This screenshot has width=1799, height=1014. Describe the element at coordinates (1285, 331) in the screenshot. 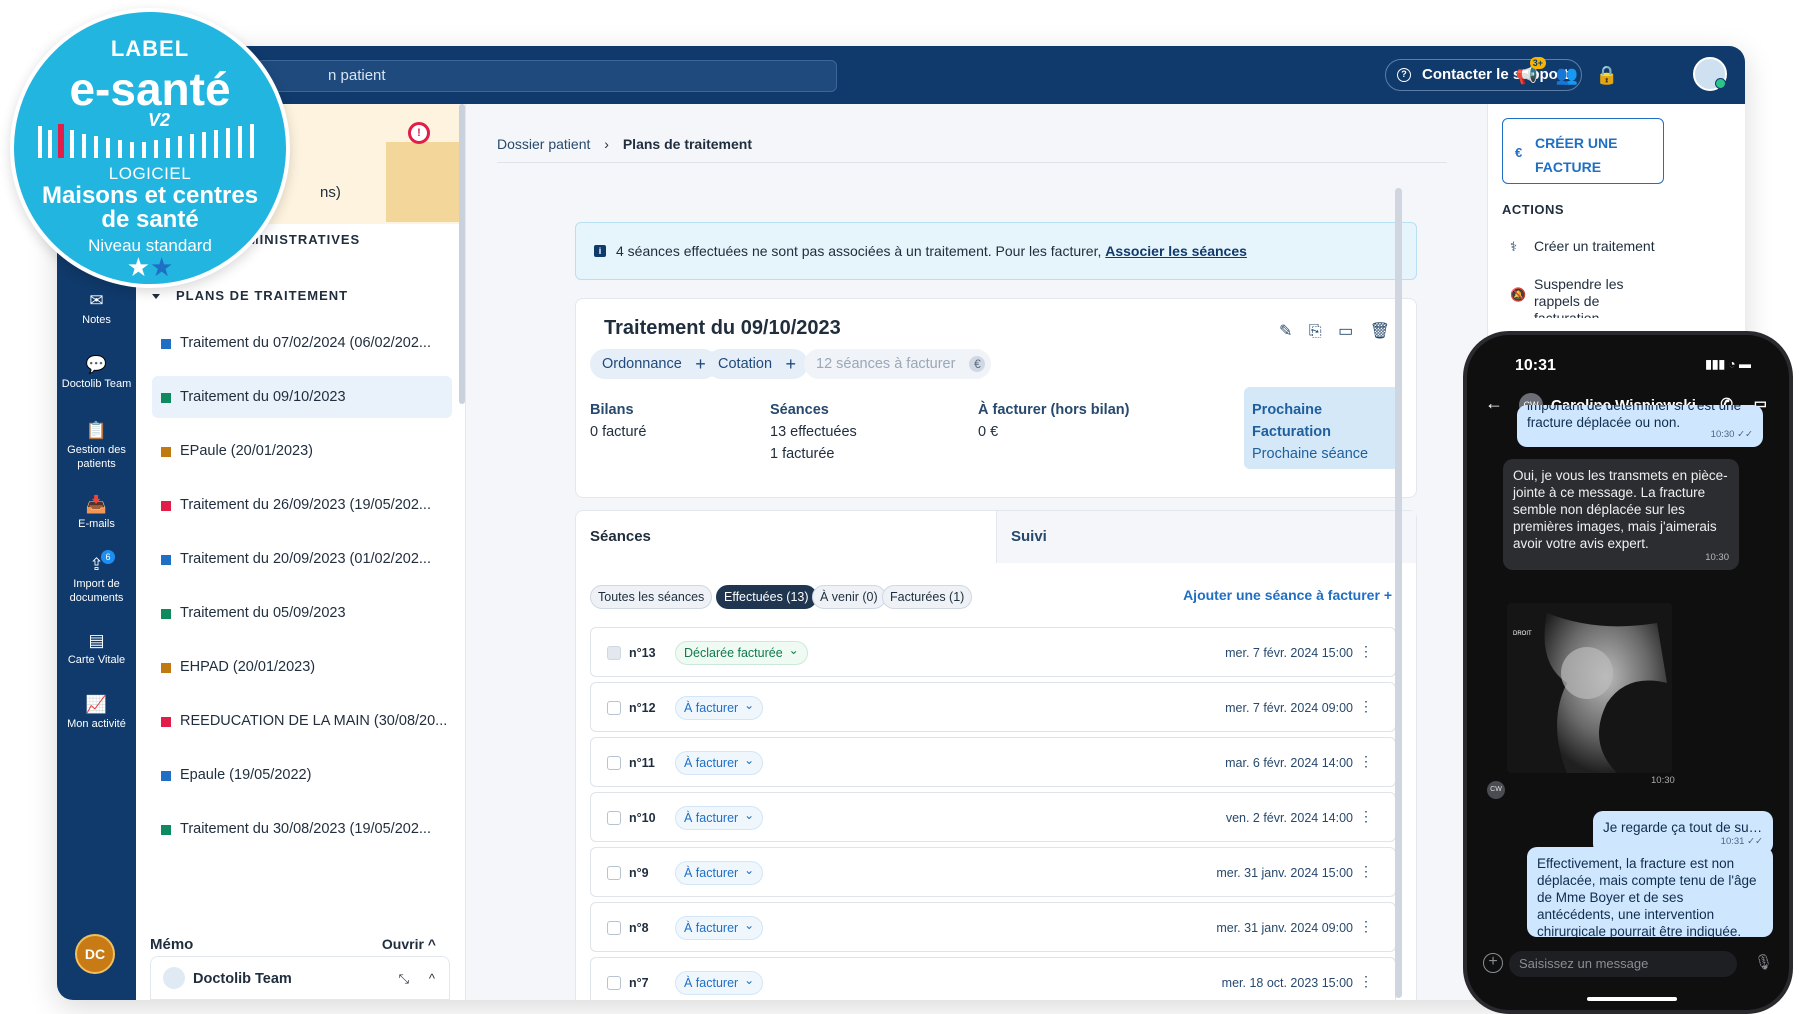

I see `edit-icon: ✎` at that location.